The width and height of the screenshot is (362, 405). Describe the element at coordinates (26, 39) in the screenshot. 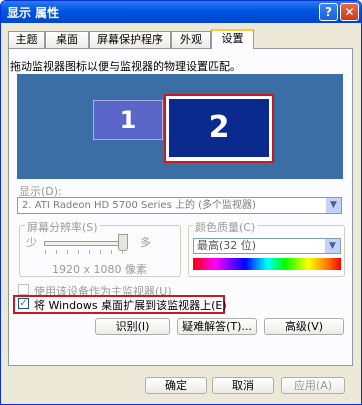

I see `tab-themes: 主题` at that location.